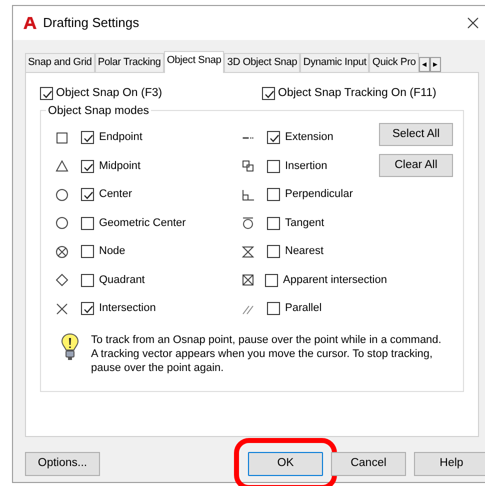 This screenshot has height=486, width=485. Describe the element at coordinates (122, 280) in the screenshot. I see `checkbox-label: Quadrant` at that location.